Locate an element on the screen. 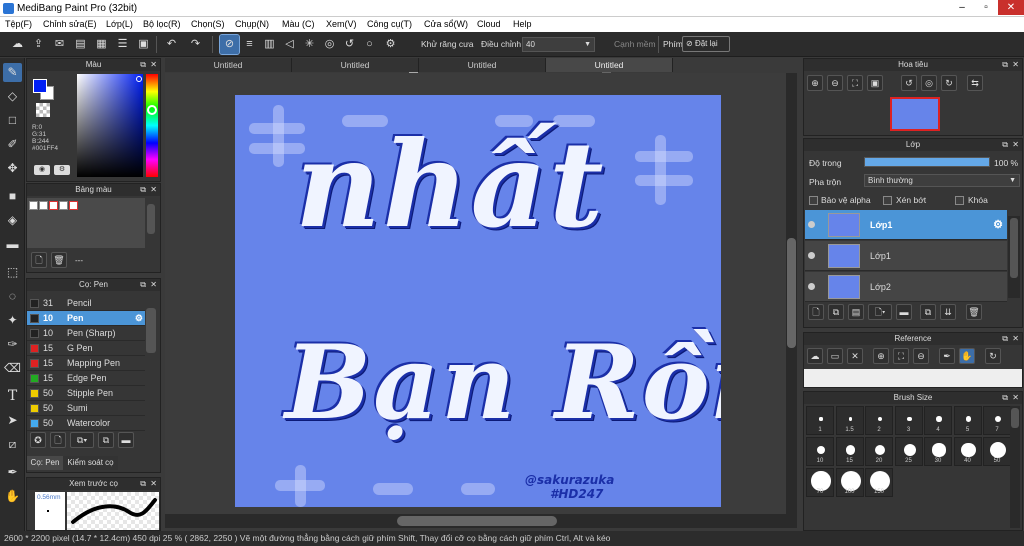 The image size is (1024, 546). undo-icon: ↶ is located at coordinates (171, 44).